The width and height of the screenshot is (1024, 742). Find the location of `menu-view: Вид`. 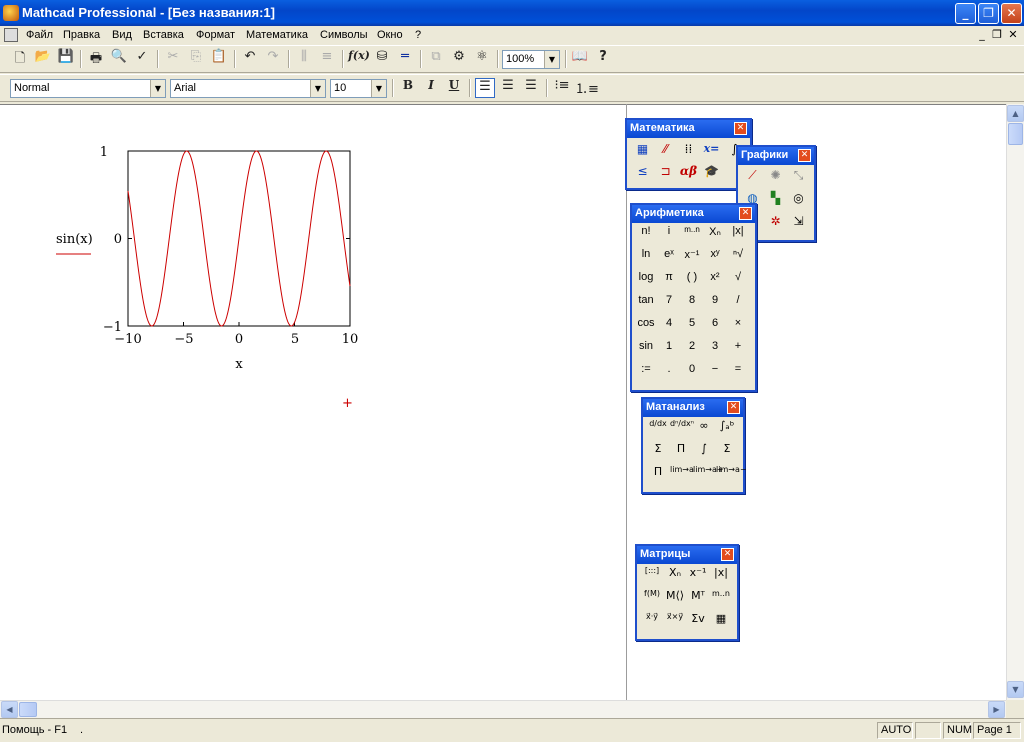

menu-view: Вид is located at coordinates (122, 35).